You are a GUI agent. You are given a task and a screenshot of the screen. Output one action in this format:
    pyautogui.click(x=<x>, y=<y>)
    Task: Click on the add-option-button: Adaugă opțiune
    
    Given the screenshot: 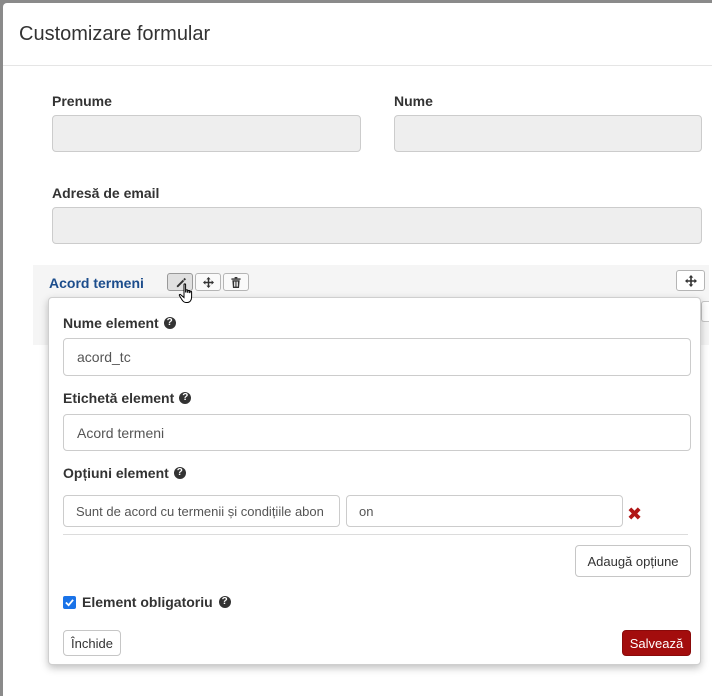 What is the action you would take?
    pyautogui.click(x=633, y=561)
    